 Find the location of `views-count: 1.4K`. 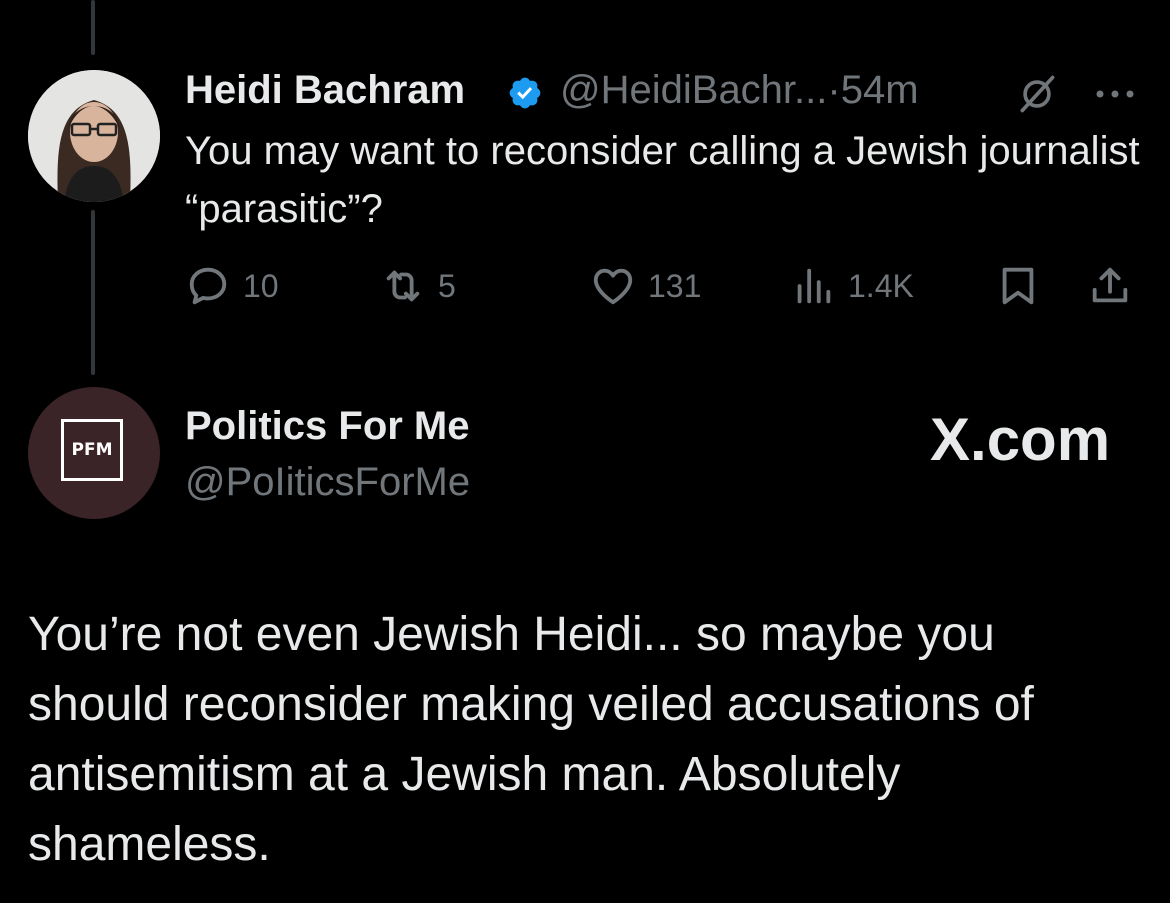

views-count: 1.4K is located at coordinates (881, 285).